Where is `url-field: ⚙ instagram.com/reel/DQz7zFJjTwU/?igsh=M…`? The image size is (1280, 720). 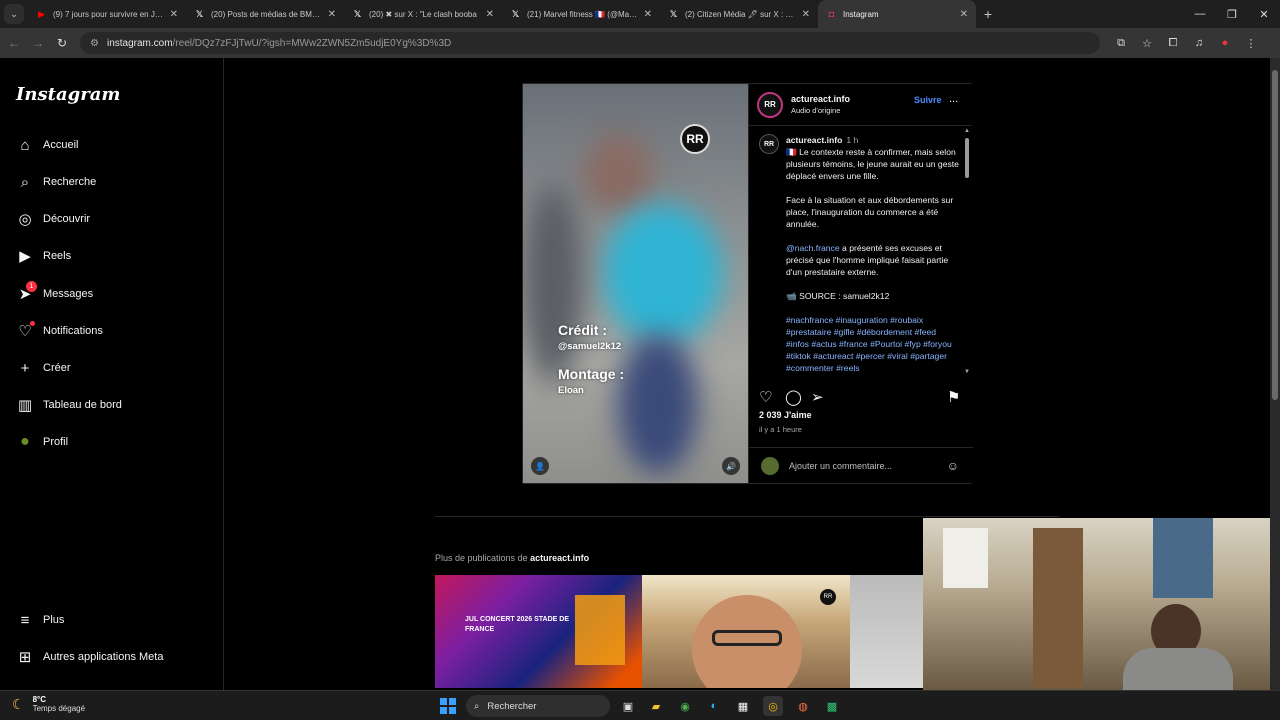
url-field: ⚙ instagram.com/reel/DQz7zFJjTwU/?igsh=M… is located at coordinates (590, 43).